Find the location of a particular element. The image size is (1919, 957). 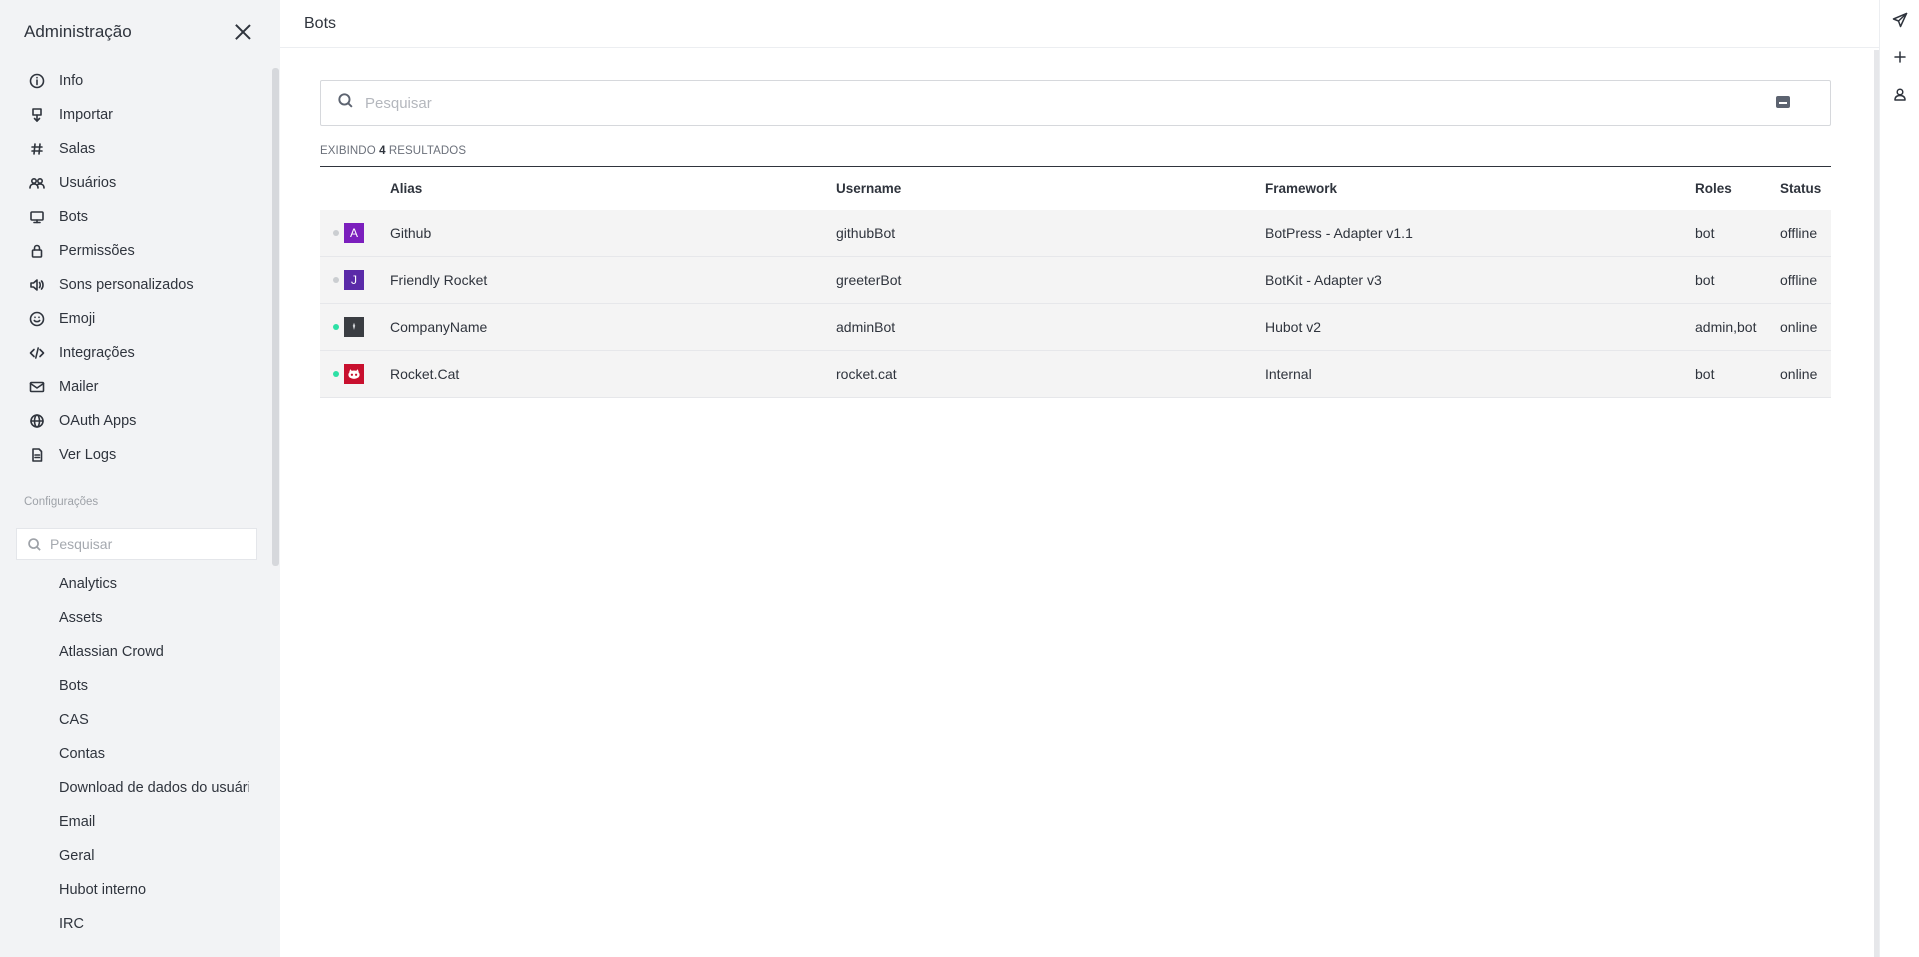

volume-icon is located at coordinates (37, 285).